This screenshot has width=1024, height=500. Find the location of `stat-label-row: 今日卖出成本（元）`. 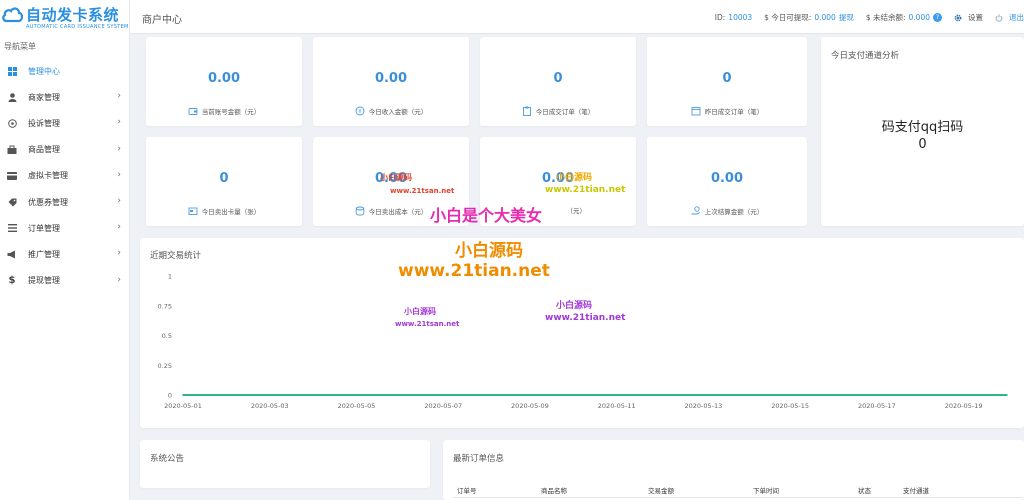

stat-label-row: 今日卖出成本（元） is located at coordinates (391, 210).